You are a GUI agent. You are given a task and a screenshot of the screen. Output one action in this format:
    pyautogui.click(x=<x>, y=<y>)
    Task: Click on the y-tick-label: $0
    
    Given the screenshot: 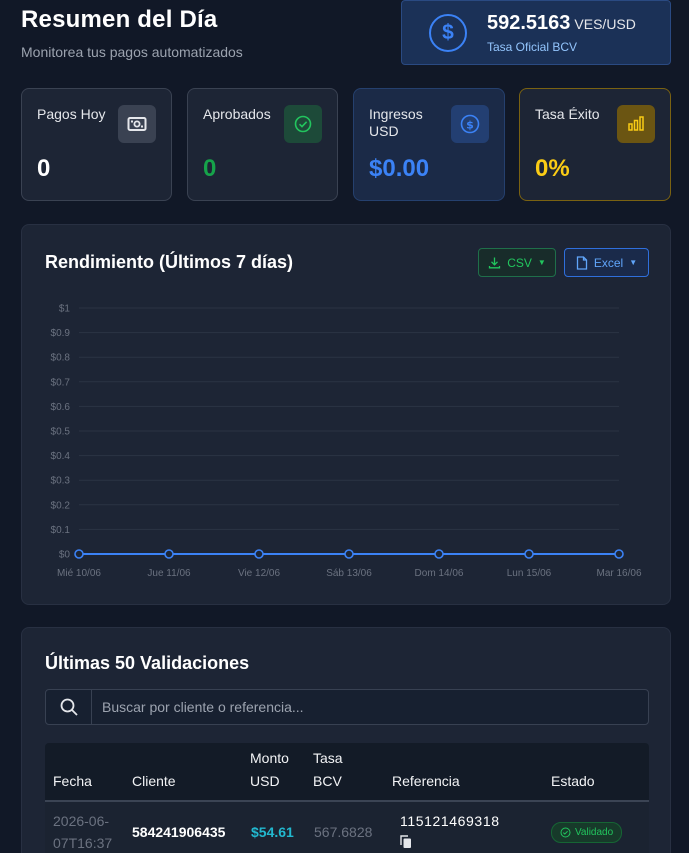 What is the action you would take?
    pyautogui.click(x=65, y=555)
    